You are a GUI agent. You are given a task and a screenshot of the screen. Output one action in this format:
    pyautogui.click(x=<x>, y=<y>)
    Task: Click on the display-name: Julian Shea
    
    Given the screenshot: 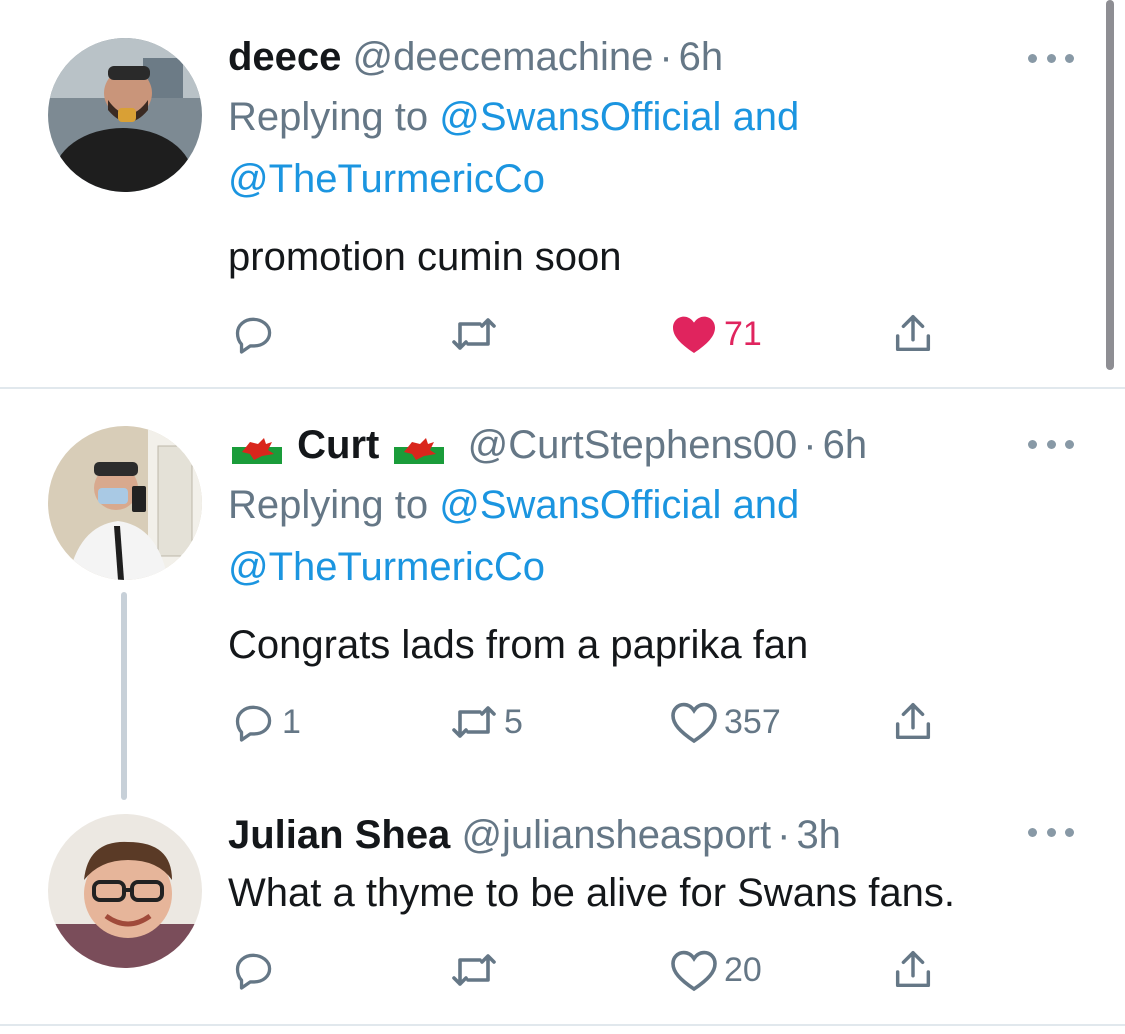 What is the action you would take?
    pyautogui.click(x=339, y=835)
    